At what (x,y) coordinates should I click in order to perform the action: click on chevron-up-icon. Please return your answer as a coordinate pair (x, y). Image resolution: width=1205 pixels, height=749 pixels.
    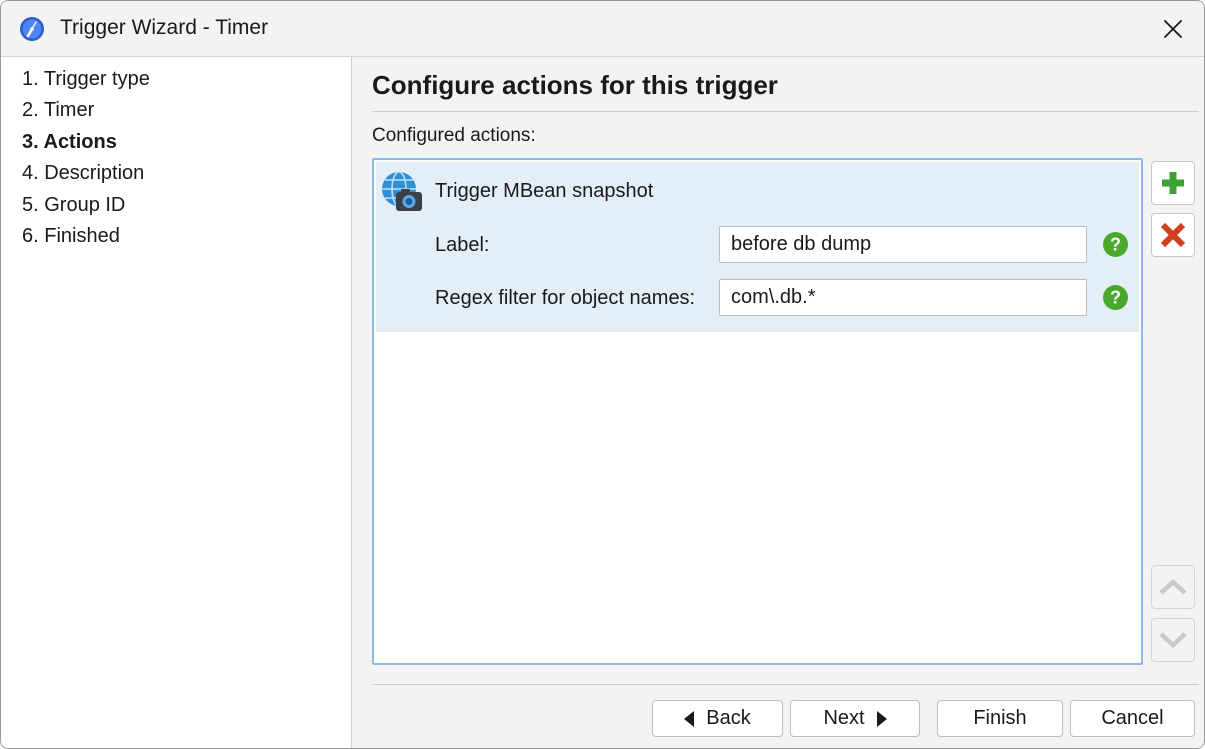
    Looking at the image, I should click on (1173, 586).